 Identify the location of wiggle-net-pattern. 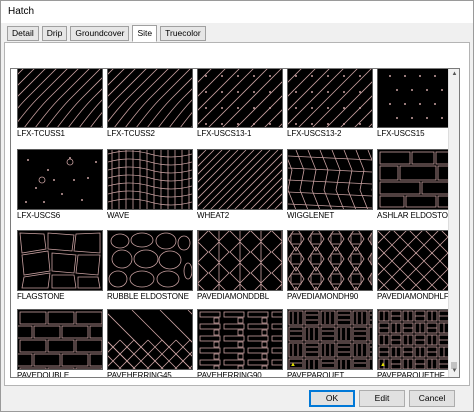
(330, 179).